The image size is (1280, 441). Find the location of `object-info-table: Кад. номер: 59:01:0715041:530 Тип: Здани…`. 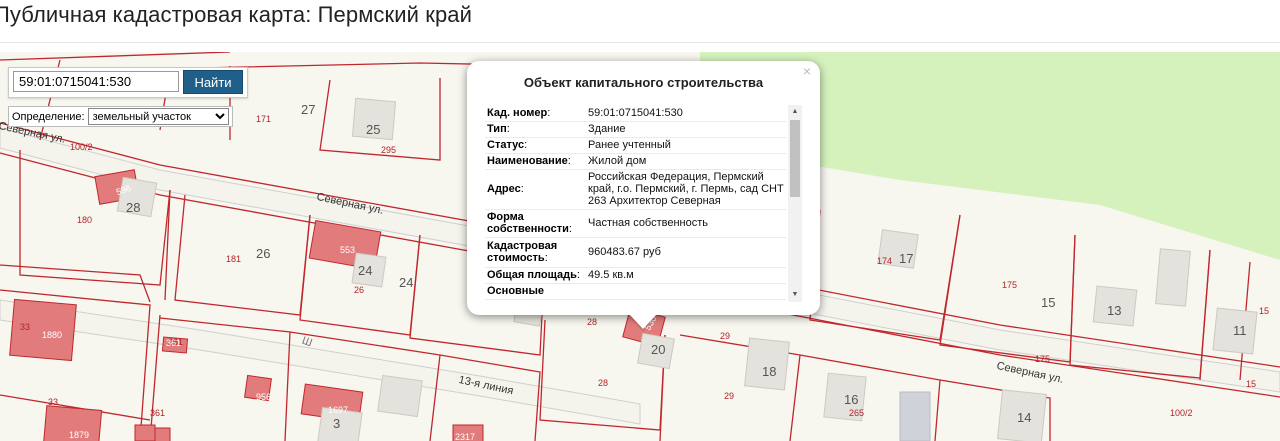

object-info-table: Кад. номер: 59:01:0715041:530 Тип: Здани… is located at coordinates (635, 202).